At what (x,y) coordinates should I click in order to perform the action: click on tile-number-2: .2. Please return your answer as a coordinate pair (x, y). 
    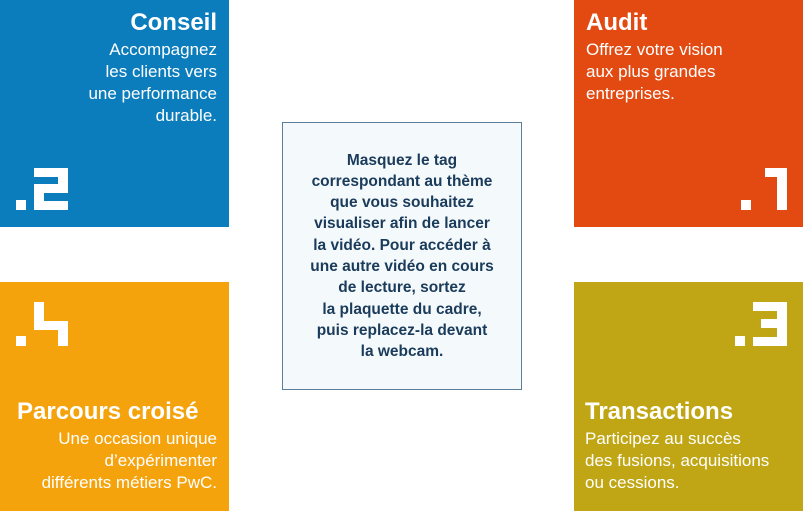
    Looking at the image, I should click on (42, 189).